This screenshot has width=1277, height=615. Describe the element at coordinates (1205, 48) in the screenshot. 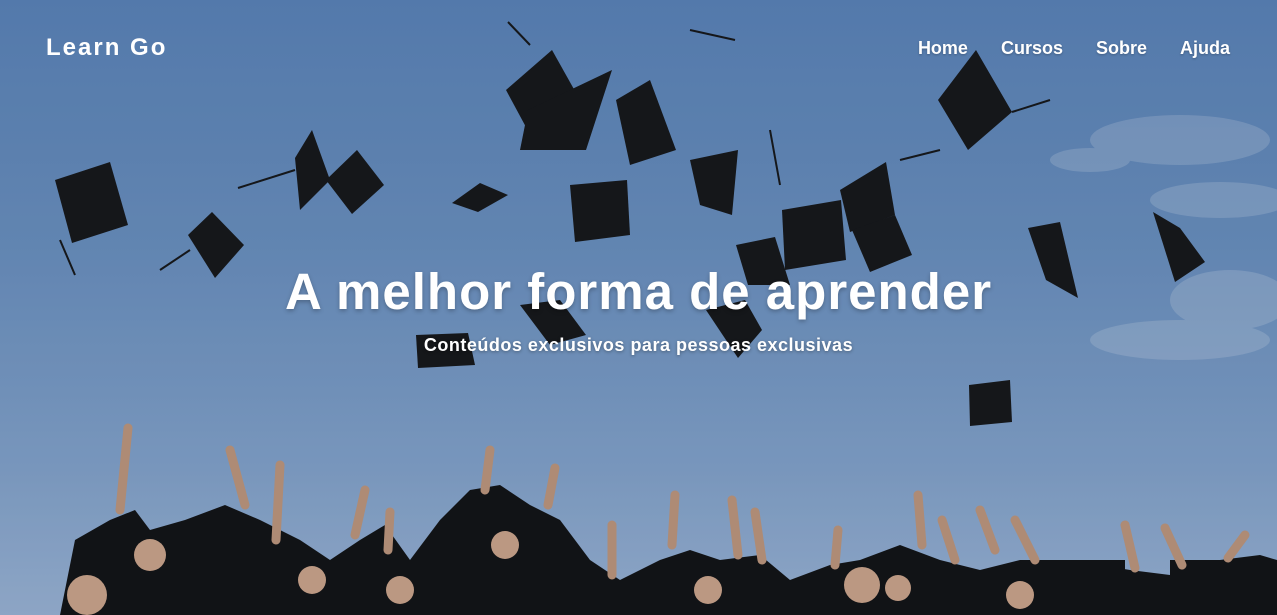

I see `nav-link-ajuda: Ajuda` at that location.